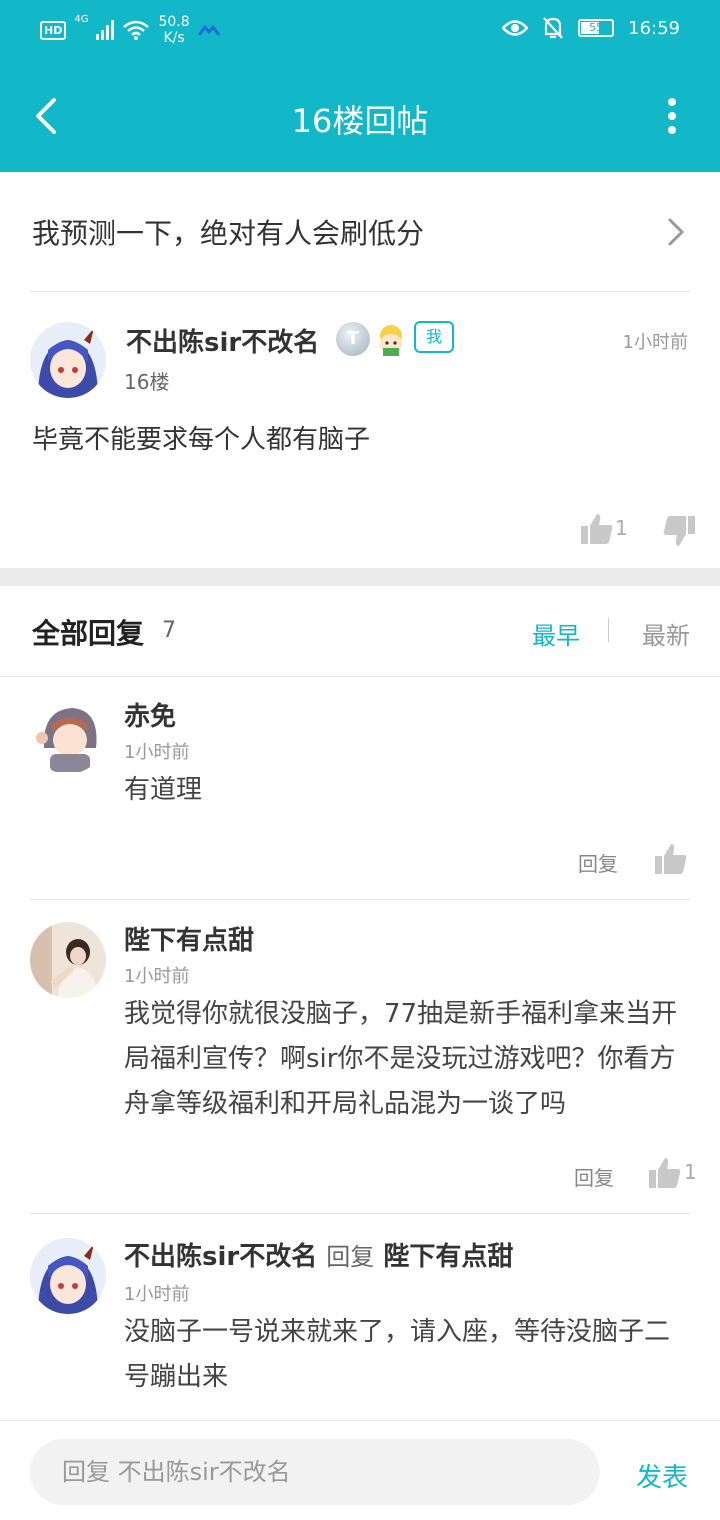 The image size is (720, 1520). I want to click on signal-icon, so click(105, 30).